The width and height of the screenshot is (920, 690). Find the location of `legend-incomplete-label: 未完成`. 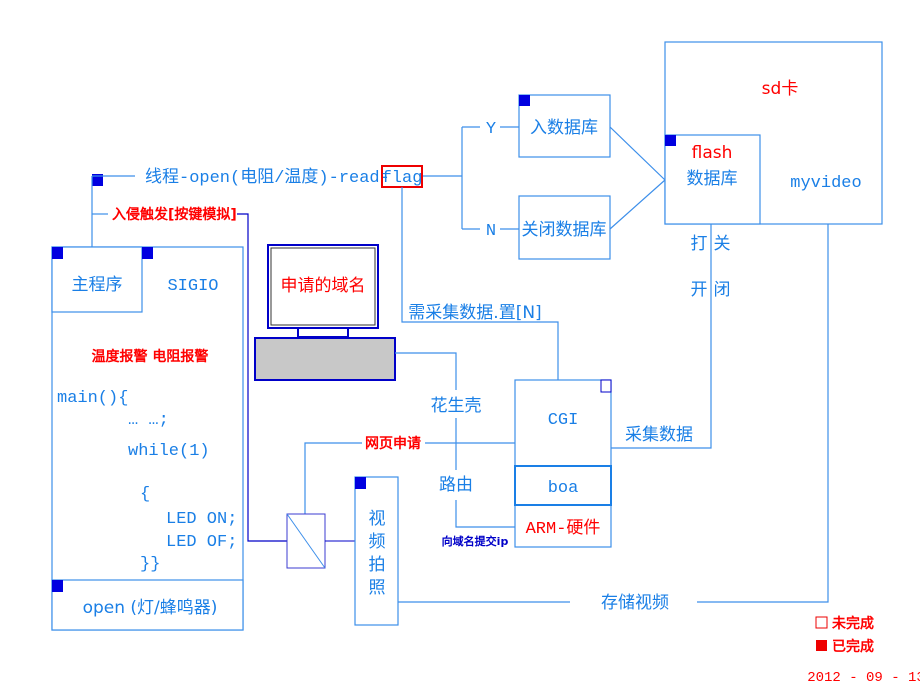

legend-incomplete-label: 未完成 is located at coordinates (853, 623).